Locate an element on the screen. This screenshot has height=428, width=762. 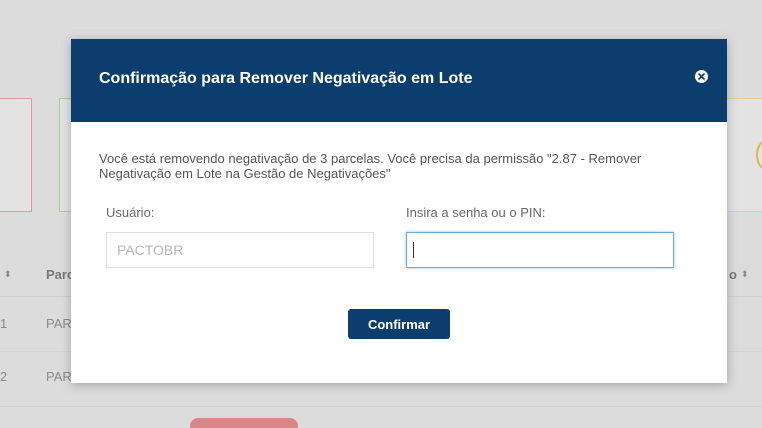
user-field is located at coordinates (240, 250).